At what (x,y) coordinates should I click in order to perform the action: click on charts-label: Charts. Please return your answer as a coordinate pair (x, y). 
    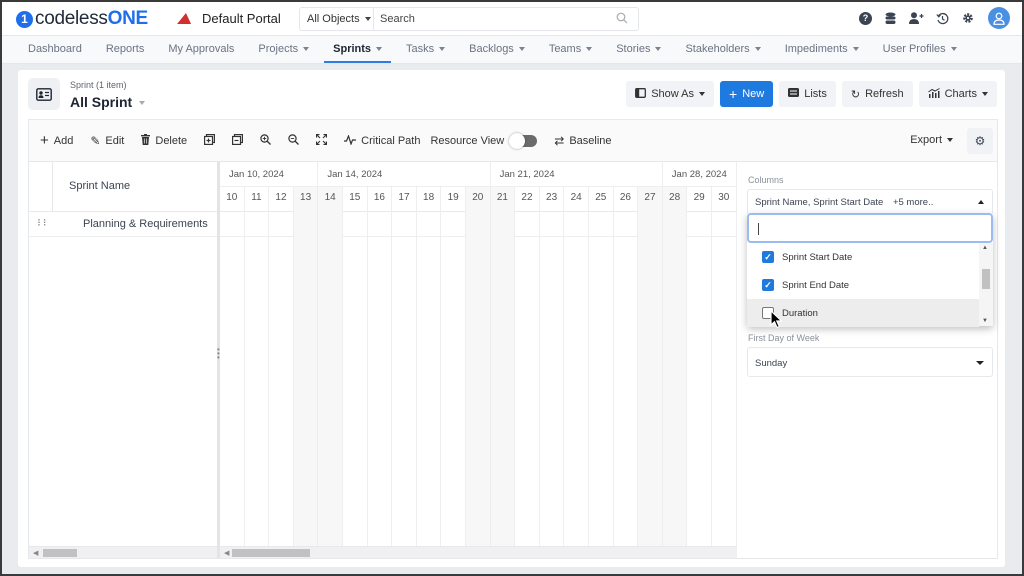
    Looking at the image, I should click on (960, 94).